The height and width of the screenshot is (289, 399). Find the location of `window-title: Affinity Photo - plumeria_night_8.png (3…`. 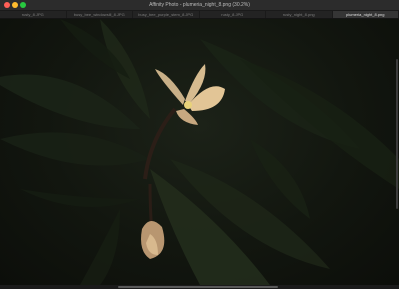

window-title: Affinity Photo - plumeria_night_8.png (3… is located at coordinates (199, 5).